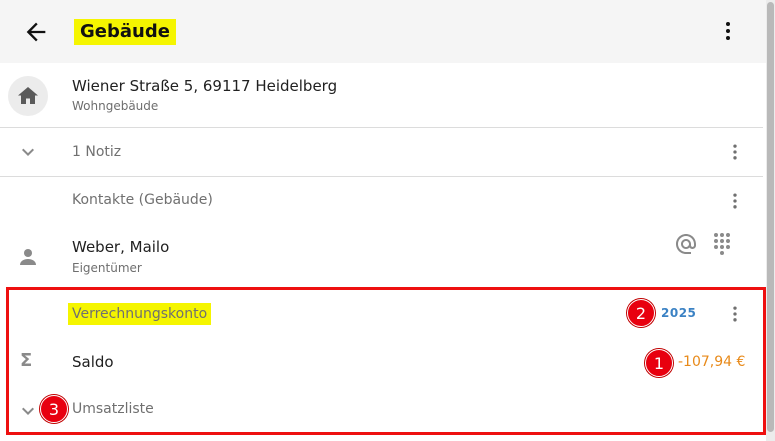 This screenshot has width=775, height=441. Describe the element at coordinates (735, 314) in the screenshot. I see `account-more-icon` at that location.